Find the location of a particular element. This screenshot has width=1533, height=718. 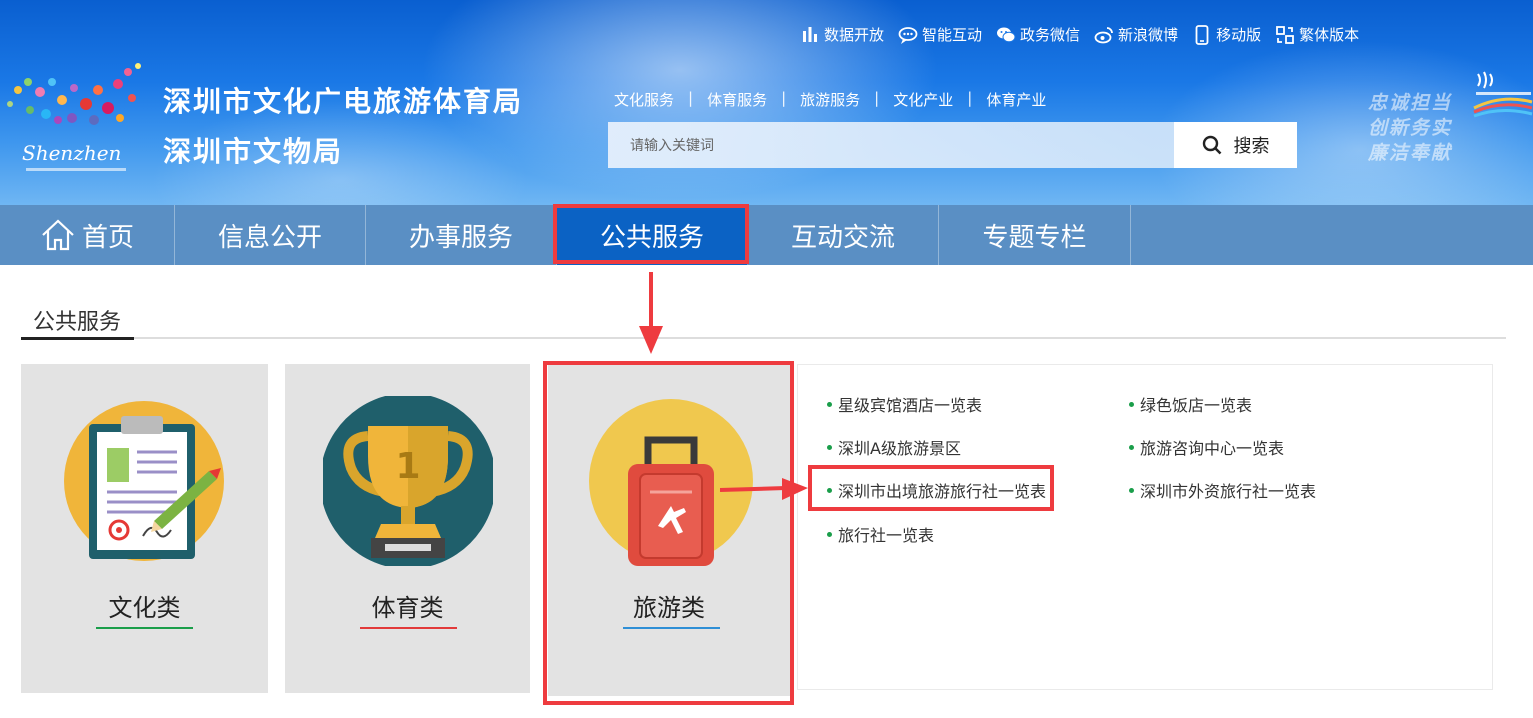

main-nav: 首页 信息公开 办事服务 公共服务 互动交流 专题专栏 is located at coordinates (766, 235).